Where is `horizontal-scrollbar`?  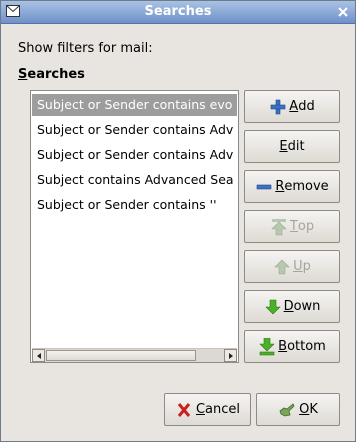
horizontal-scrollbar is located at coordinates (134, 355).